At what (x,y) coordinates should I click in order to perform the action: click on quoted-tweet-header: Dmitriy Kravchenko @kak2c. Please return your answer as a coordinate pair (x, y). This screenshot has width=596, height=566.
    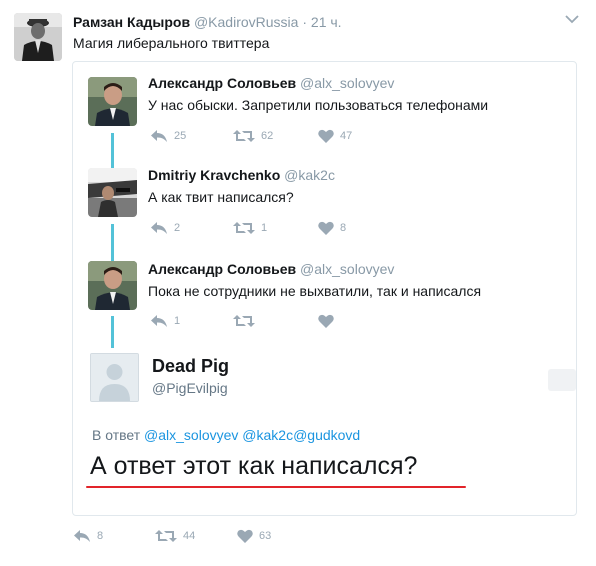
    Looking at the image, I should click on (241, 175).